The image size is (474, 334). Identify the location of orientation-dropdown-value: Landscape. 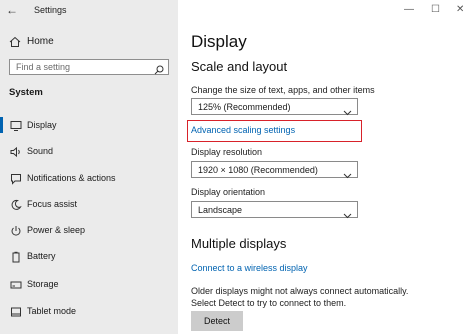
(220, 210).